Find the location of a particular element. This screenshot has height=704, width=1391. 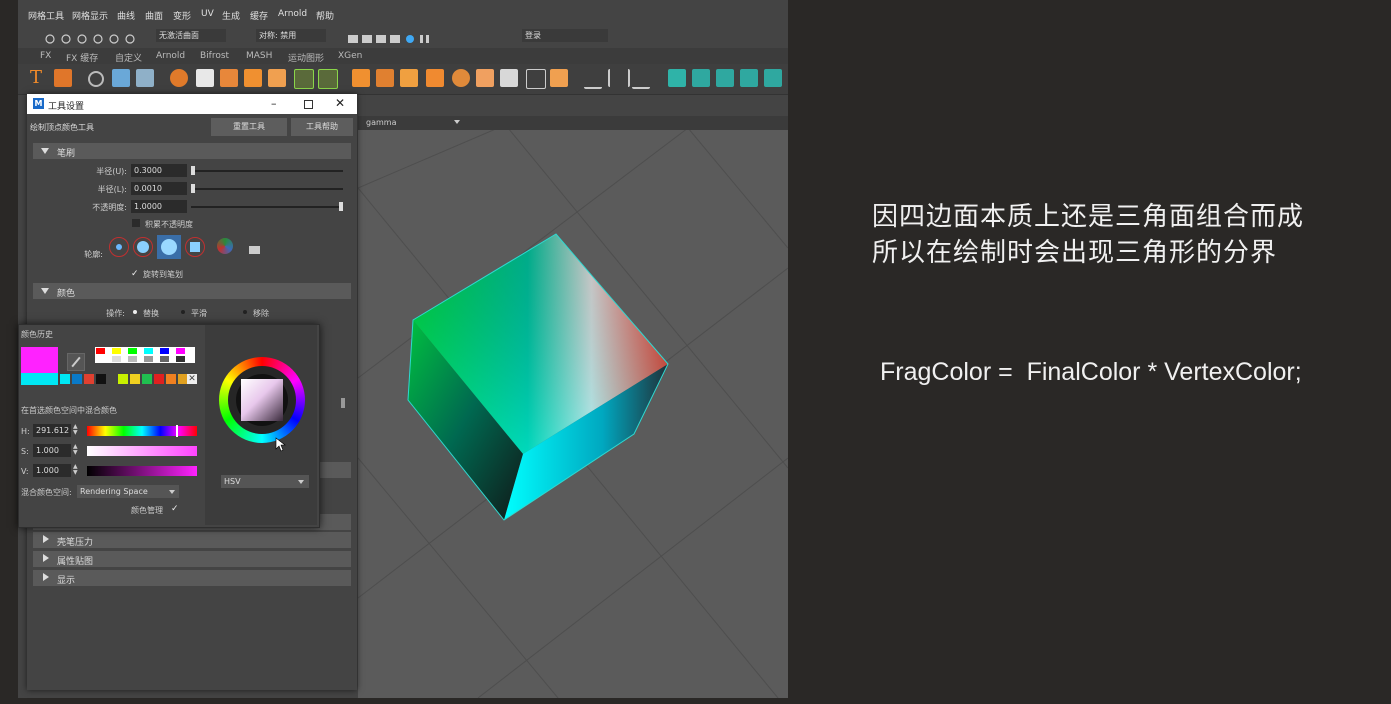

clear-history-icon: ✕ is located at coordinates (192, 379).